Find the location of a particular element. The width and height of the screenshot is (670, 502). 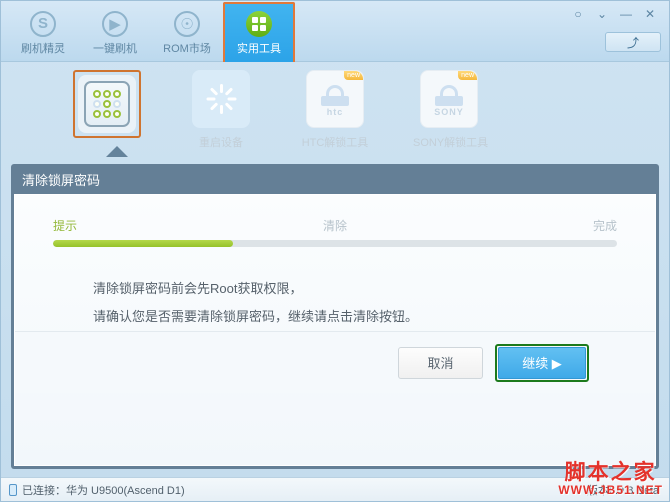

message-line-1: 清除锁屏密码前会先Root获取权限， is located at coordinates (198, 288).